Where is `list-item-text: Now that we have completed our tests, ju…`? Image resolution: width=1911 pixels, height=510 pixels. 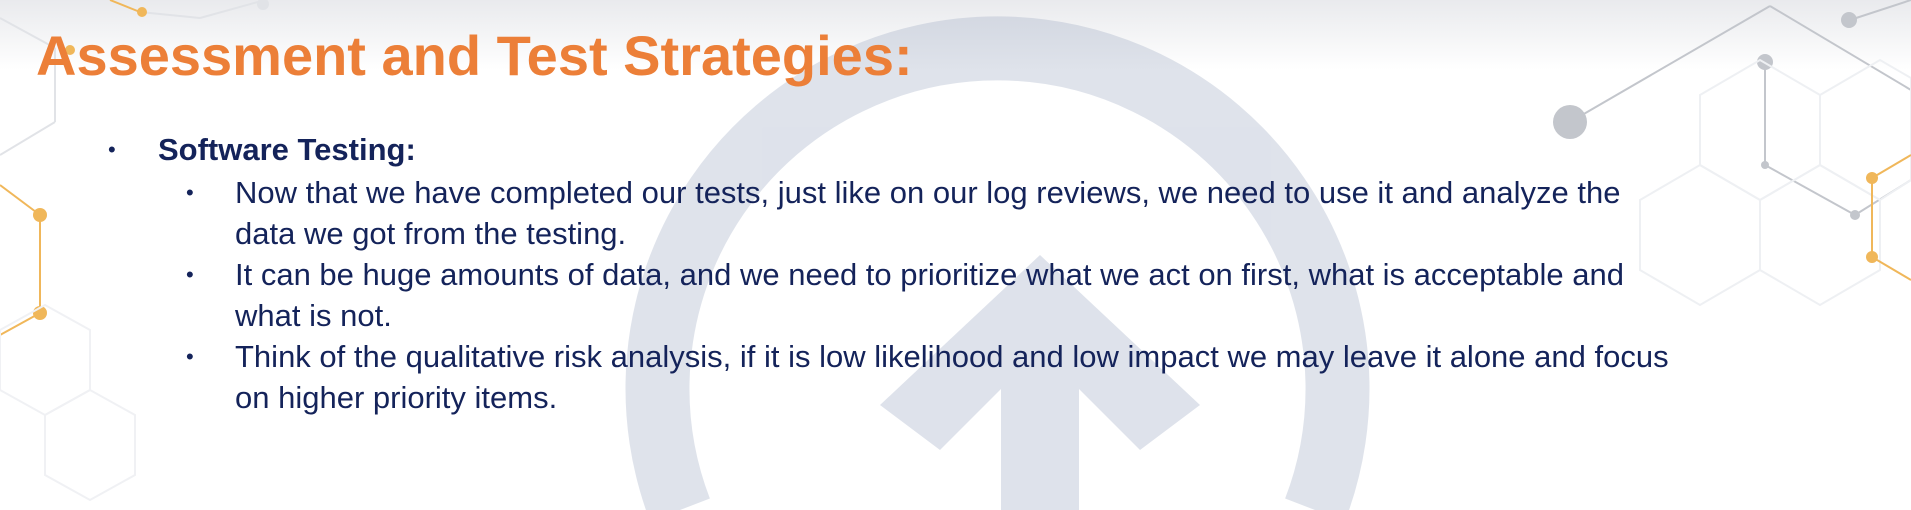
list-item-text: Now that we have completed our tests, ju… is located at coordinates (1055, 213).